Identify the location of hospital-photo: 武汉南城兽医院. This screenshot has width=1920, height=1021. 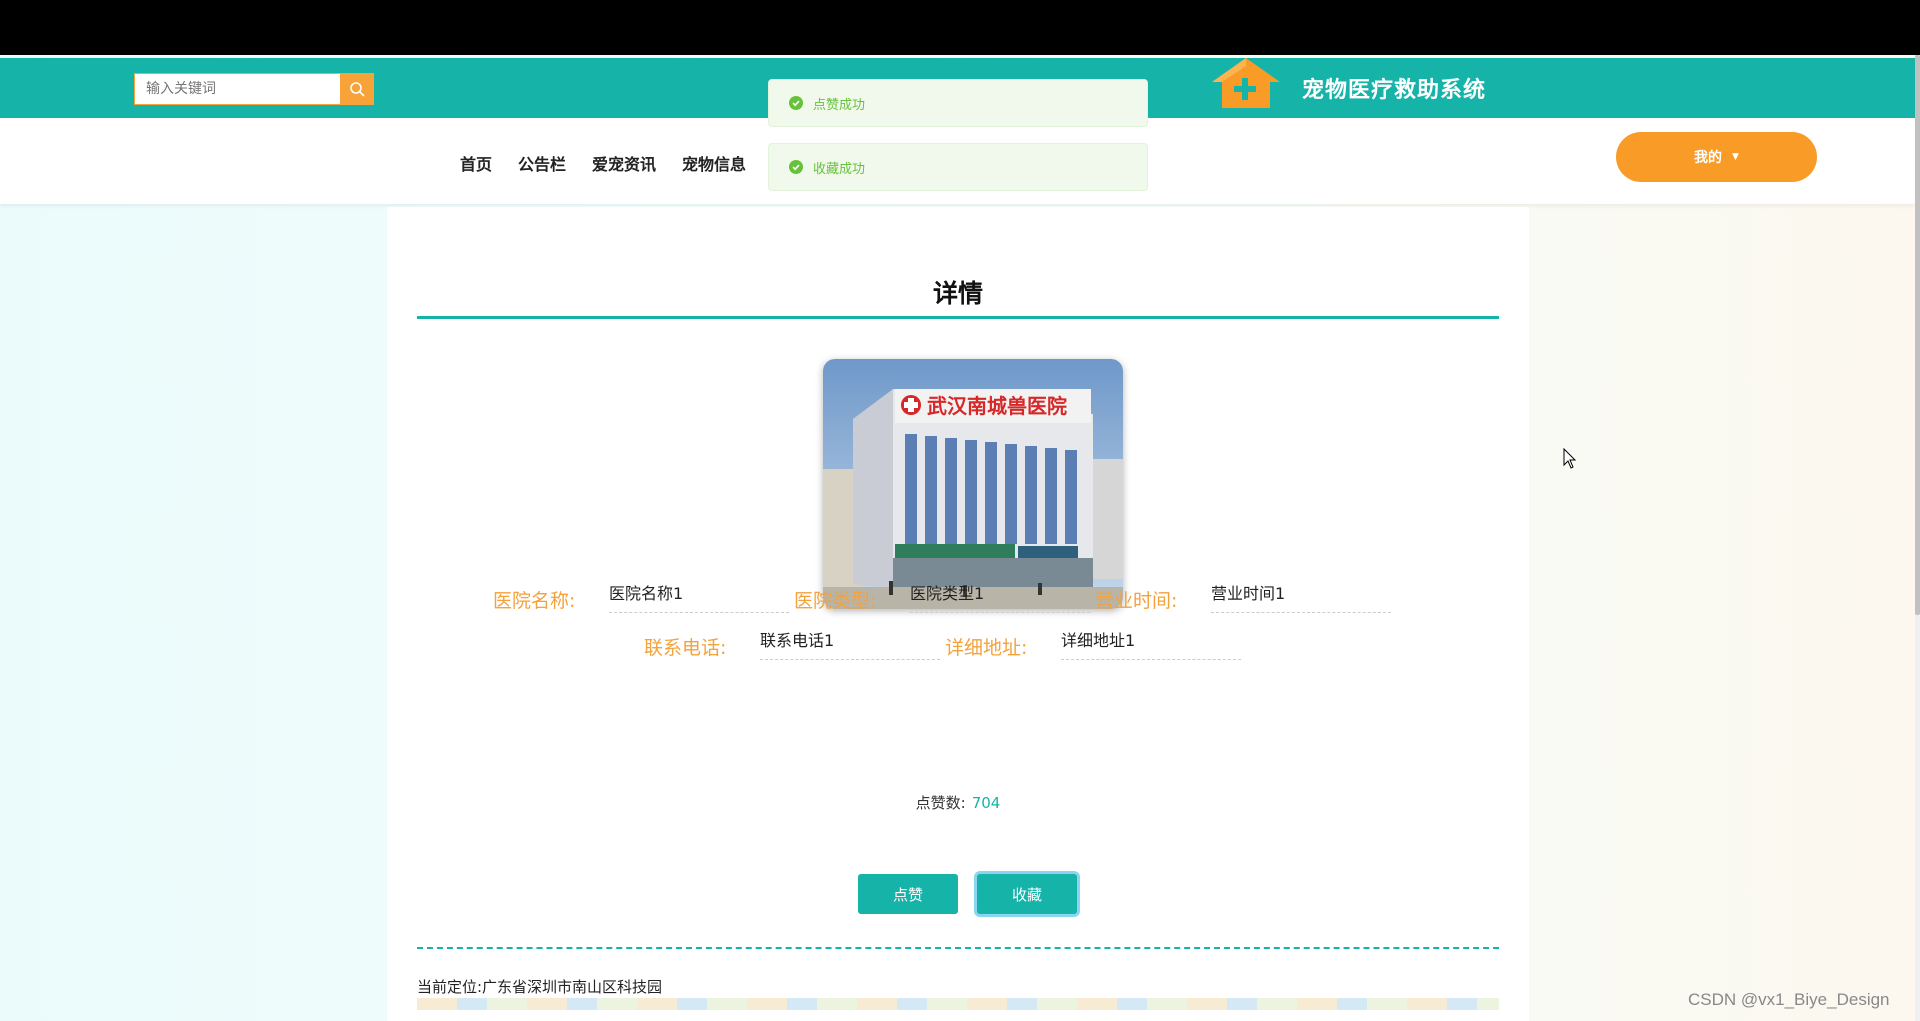
(973, 484).